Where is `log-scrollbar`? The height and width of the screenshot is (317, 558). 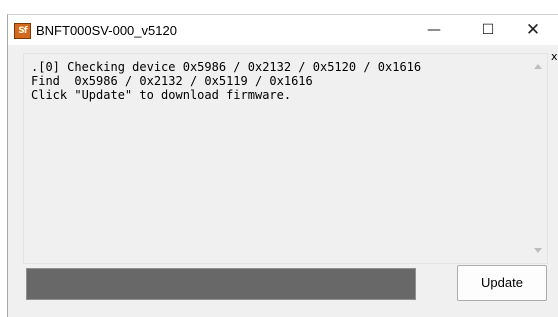
log-scrollbar is located at coordinates (538, 158).